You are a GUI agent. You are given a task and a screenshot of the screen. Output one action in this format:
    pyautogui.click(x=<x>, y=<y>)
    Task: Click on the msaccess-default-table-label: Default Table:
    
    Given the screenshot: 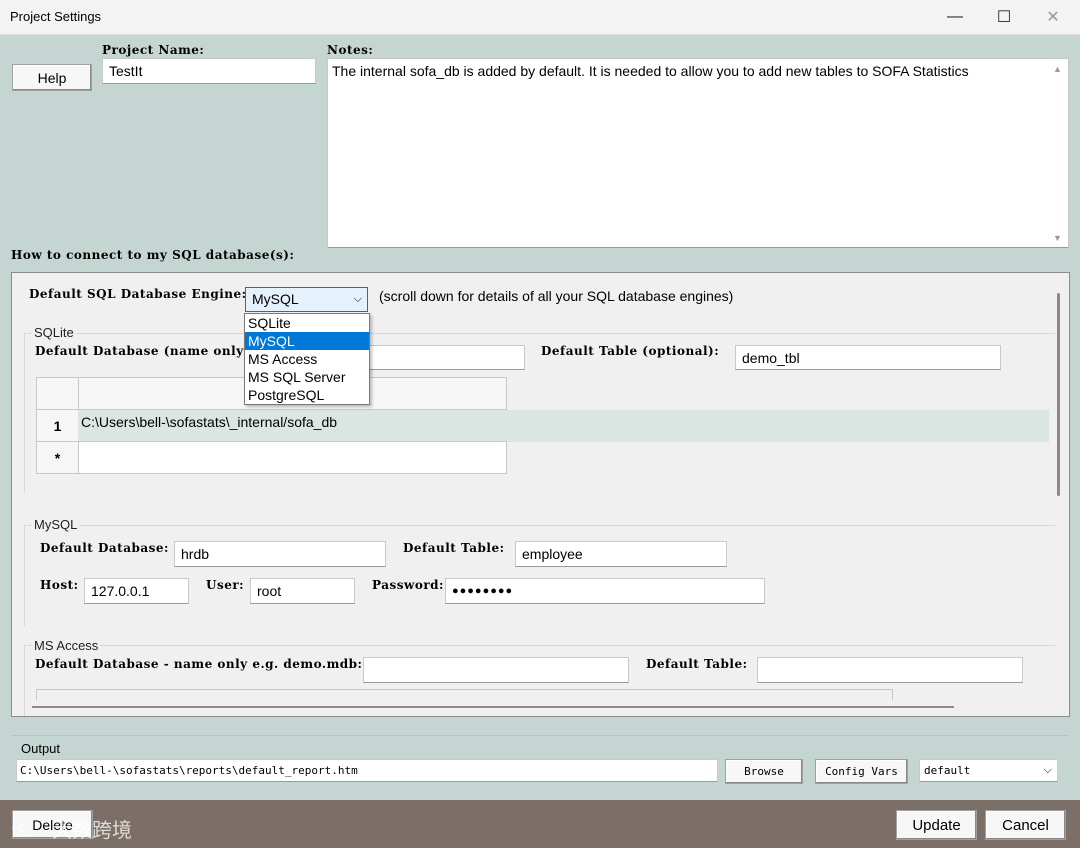 What is the action you would take?
    pyautogui.click(x=697, y=664)
    